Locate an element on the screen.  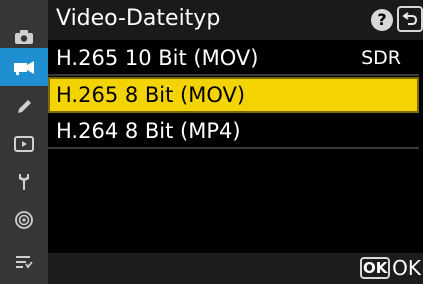
sidebar-item-custom-settings is located at coordinates (24, 107).